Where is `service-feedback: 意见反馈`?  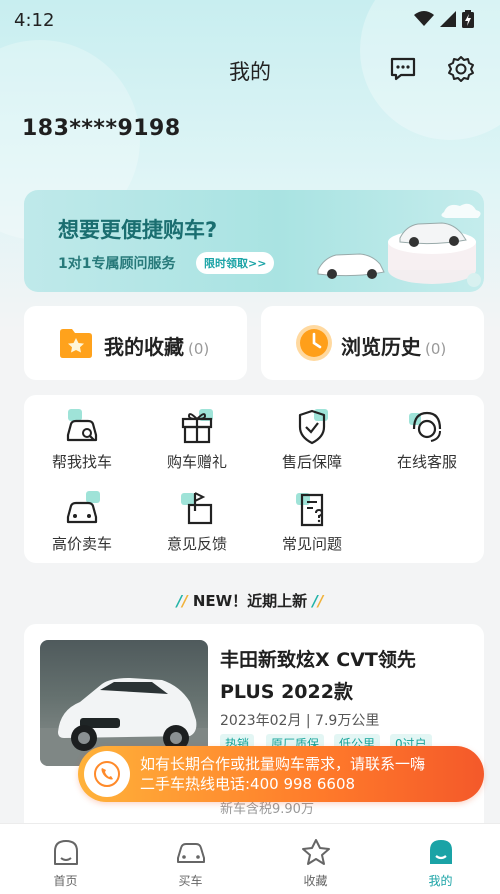 service-feedback: 意见反馈 is located at coordinates (197, 521).